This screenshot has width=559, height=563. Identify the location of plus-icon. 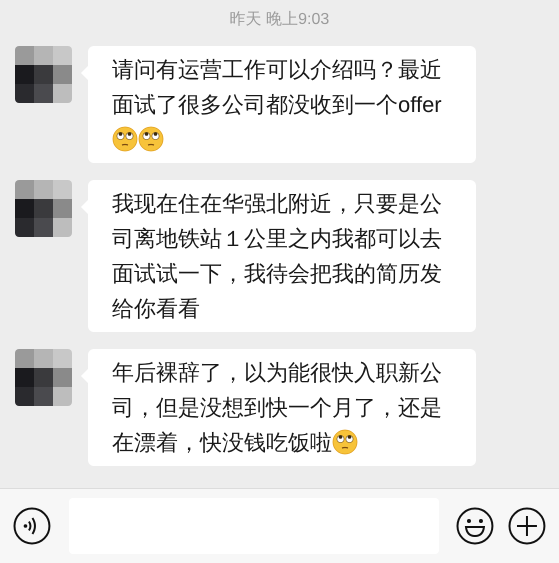
(527, 526).